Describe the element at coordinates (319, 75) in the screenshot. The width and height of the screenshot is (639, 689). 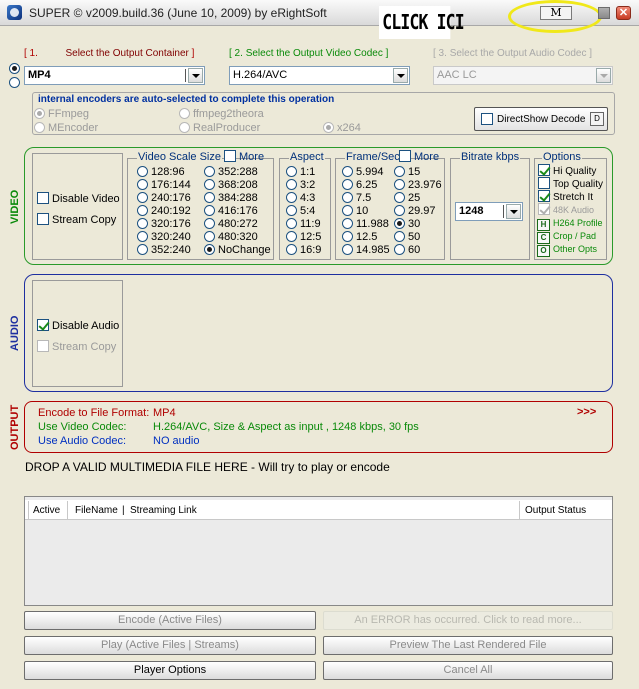
I see `video-codec-select: H.264/AVC` at that location.